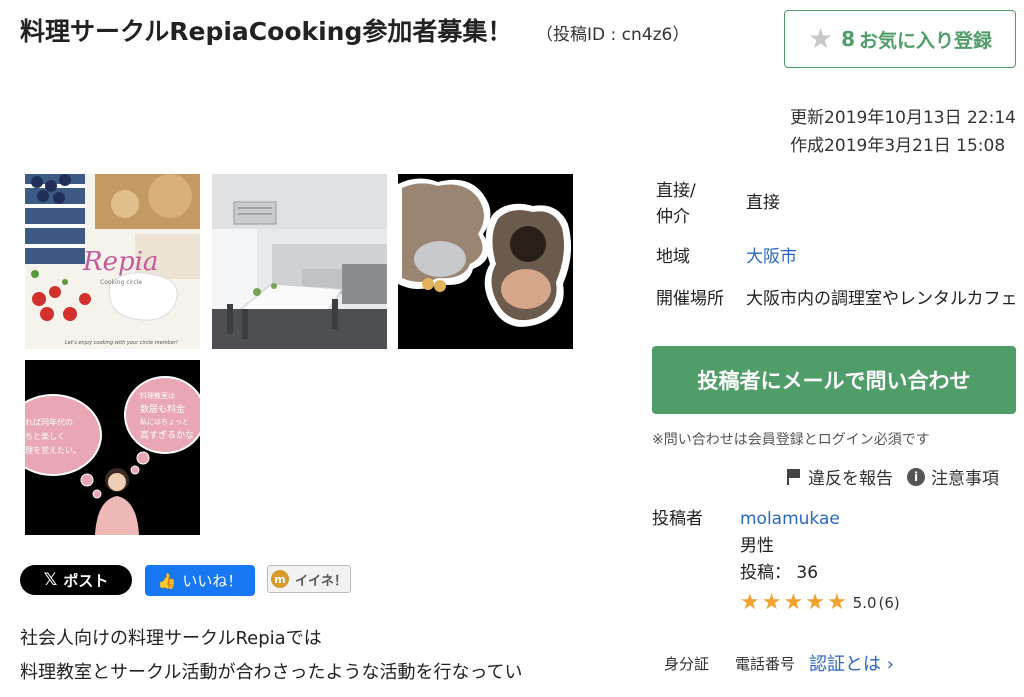  I want to click on updated-date: 更新2019年10月13日 22:14, so click(903, 118).